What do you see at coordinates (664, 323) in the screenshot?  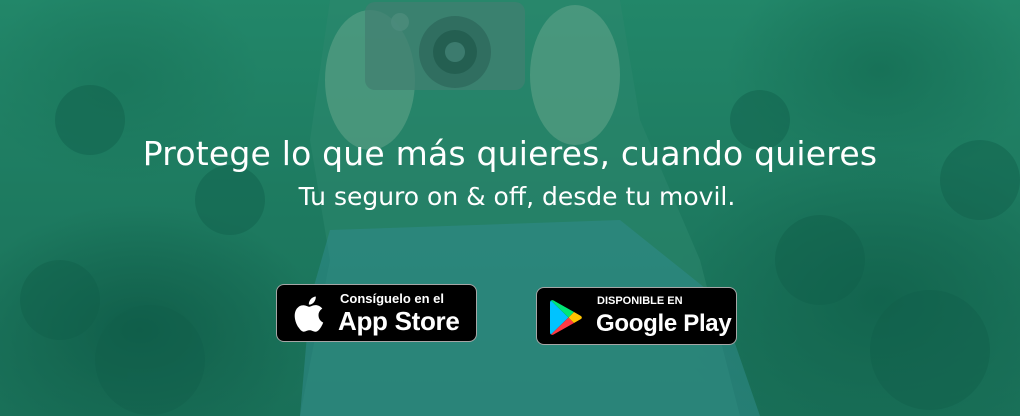 I see `google-play-big-label: Google Play` at bounding box center [664, 323].